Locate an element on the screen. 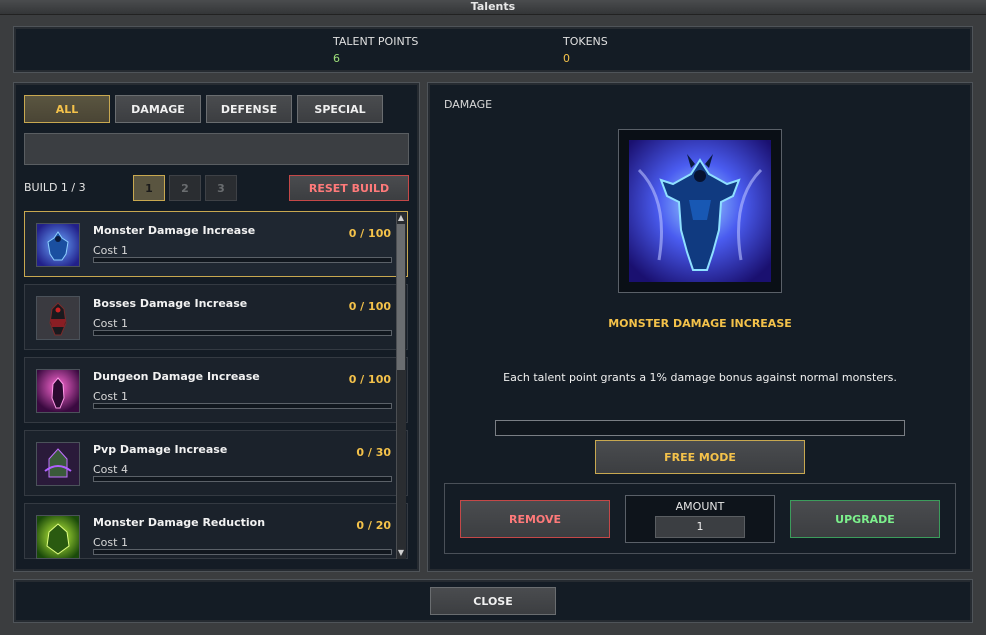 Image resolution: width=986 pixels, height=635 pixels. search-field is located at coordinates (216, 149).